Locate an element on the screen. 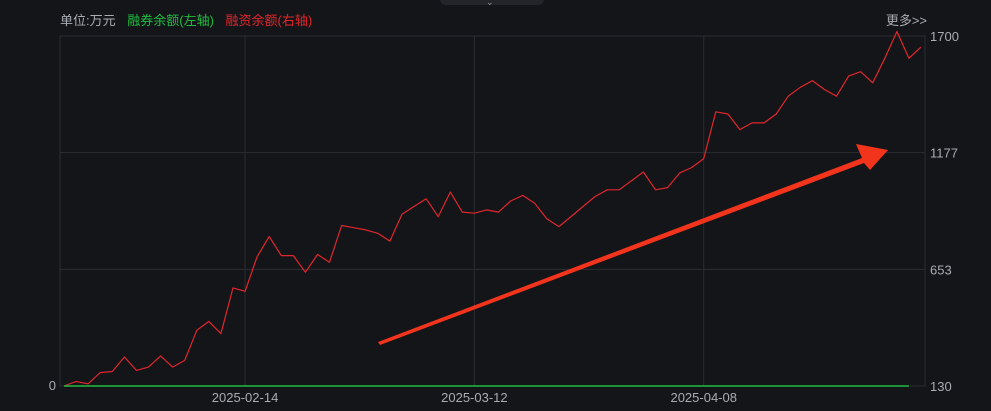 This screenshot has width=991, height=411. left-axis: 0 is located at coordinates (52, 385).